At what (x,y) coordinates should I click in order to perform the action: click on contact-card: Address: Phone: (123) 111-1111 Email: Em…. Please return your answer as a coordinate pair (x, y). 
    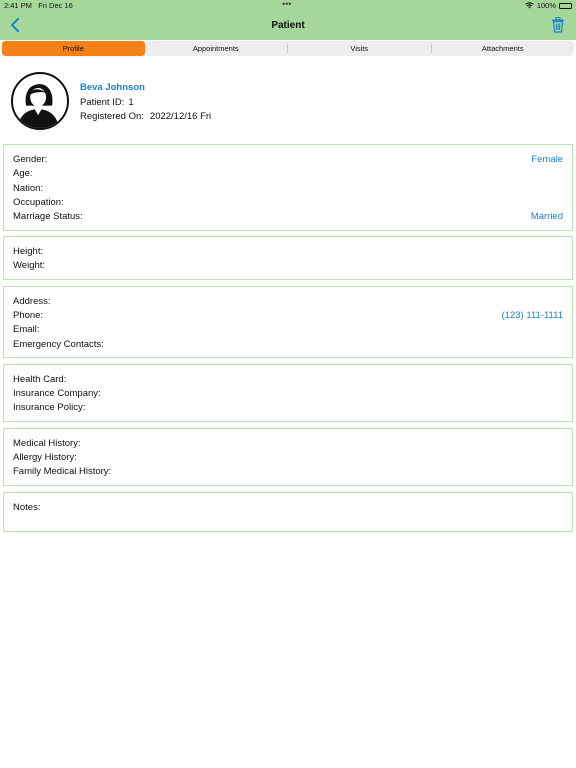
    Looking at the image, I should click on (288, 322).